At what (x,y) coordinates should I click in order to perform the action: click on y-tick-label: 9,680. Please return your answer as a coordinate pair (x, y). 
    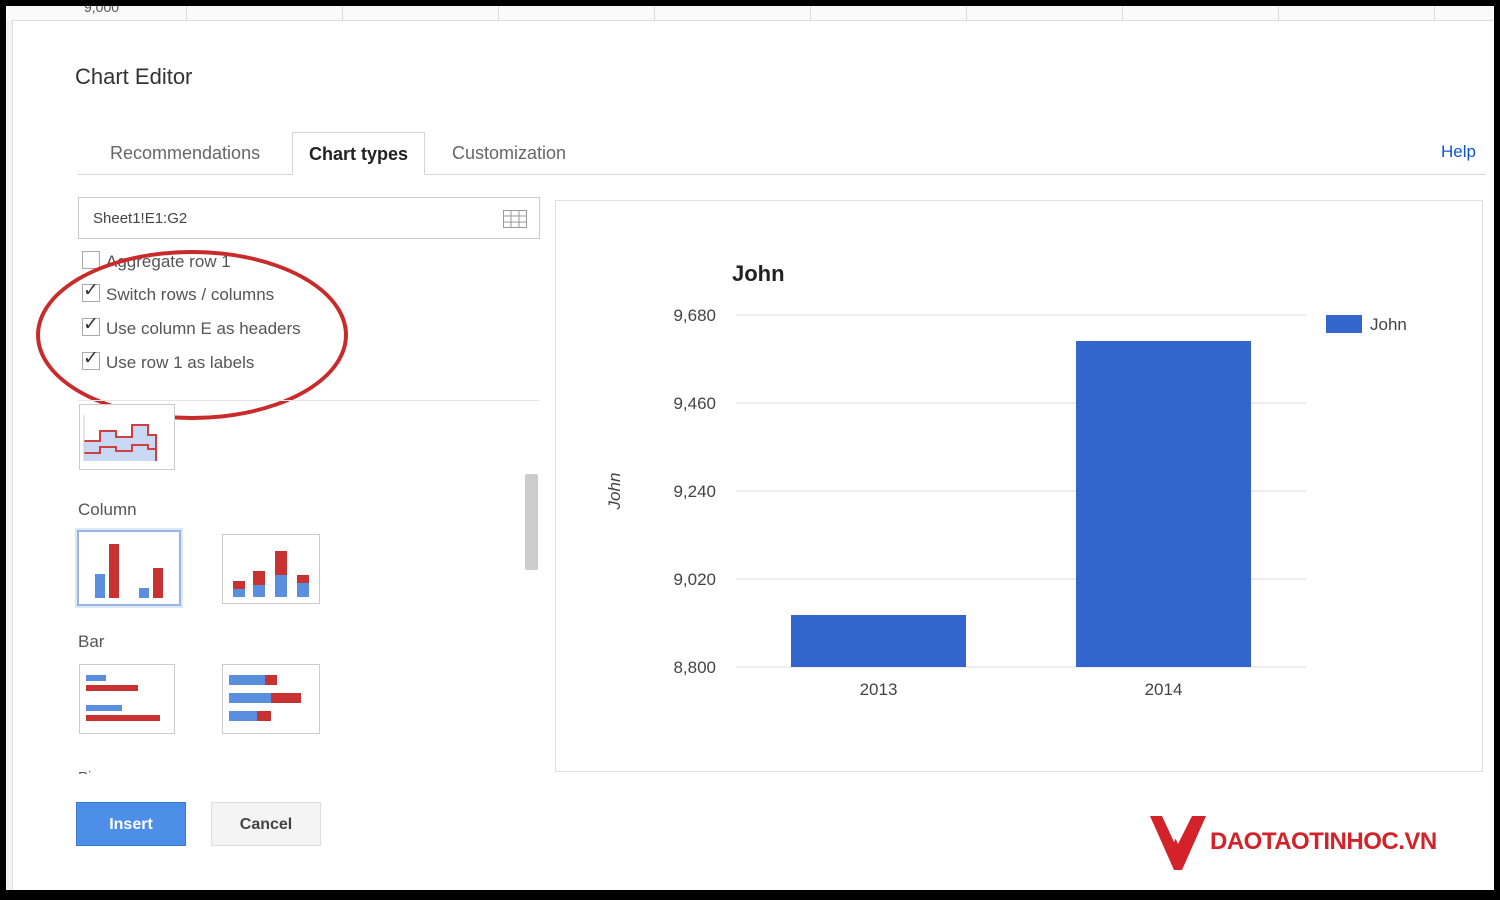
    Looking at the image, I should click on (694, 315).